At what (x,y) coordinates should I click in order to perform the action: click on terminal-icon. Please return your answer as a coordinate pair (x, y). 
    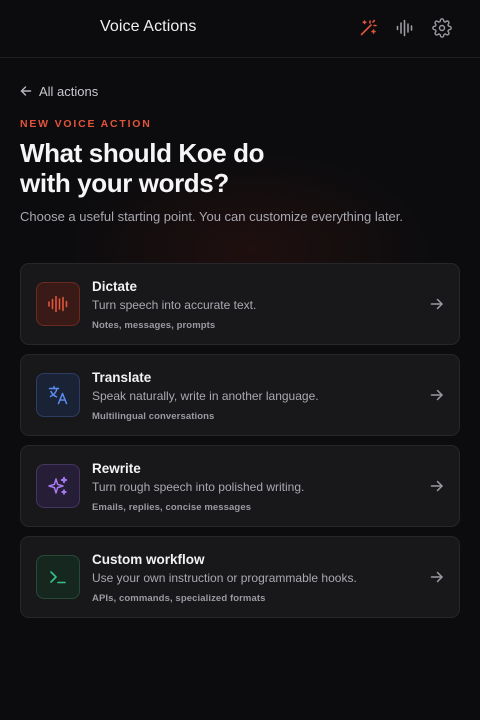
    Looking at the image, I should click on (58, 577).